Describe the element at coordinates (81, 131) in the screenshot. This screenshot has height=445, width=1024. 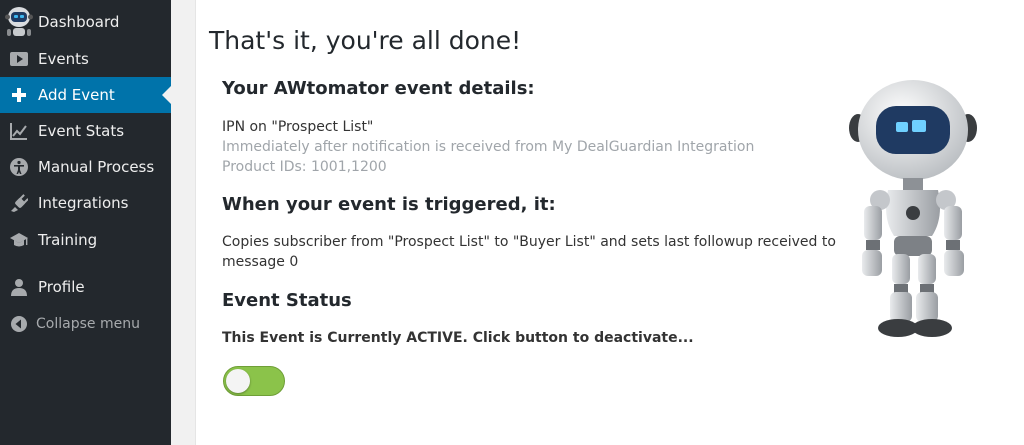
I see `sidebar-item-label: Event Stats` at that location.